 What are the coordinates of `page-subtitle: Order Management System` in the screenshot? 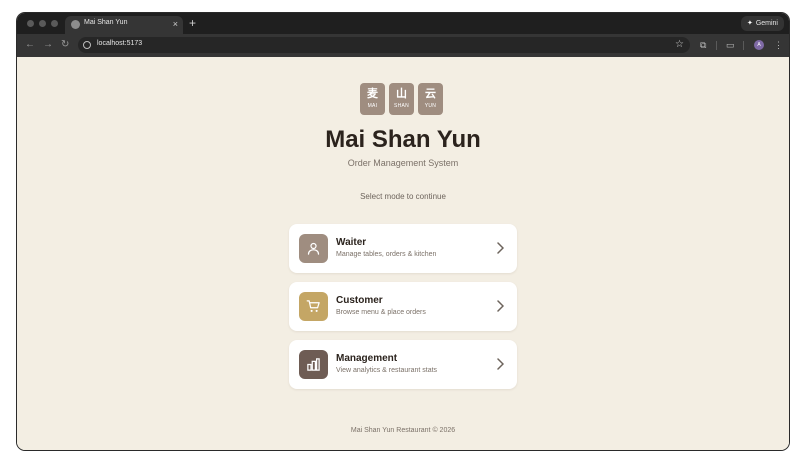 It's located at (403, 163).